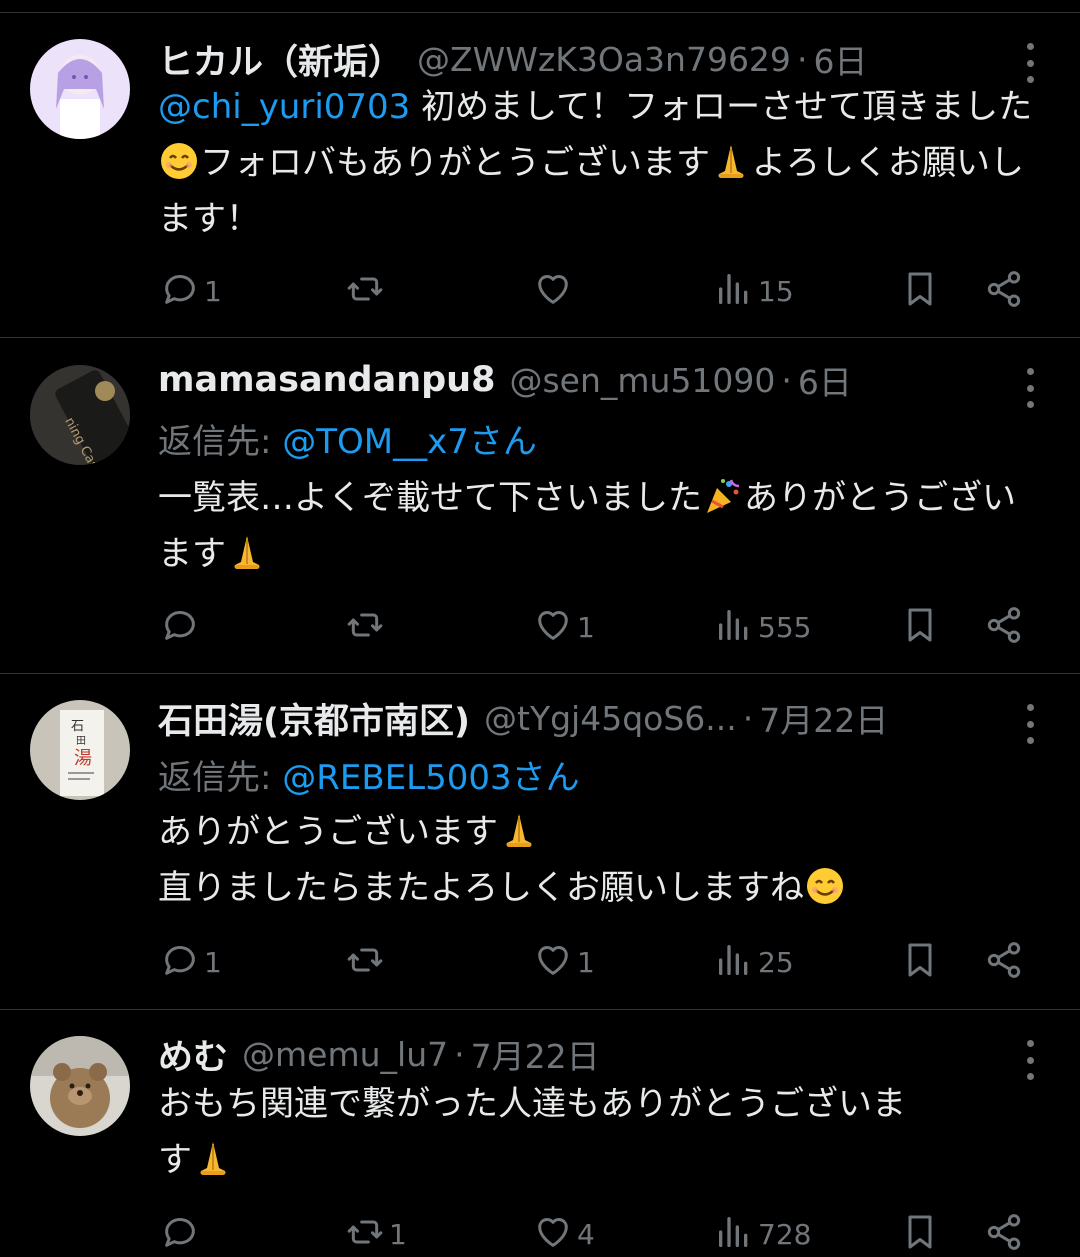 This screenshot has height=1257, width=1080. I want to click on reply-context: 返信先: @TOM__x7さん, so click(347, 438).